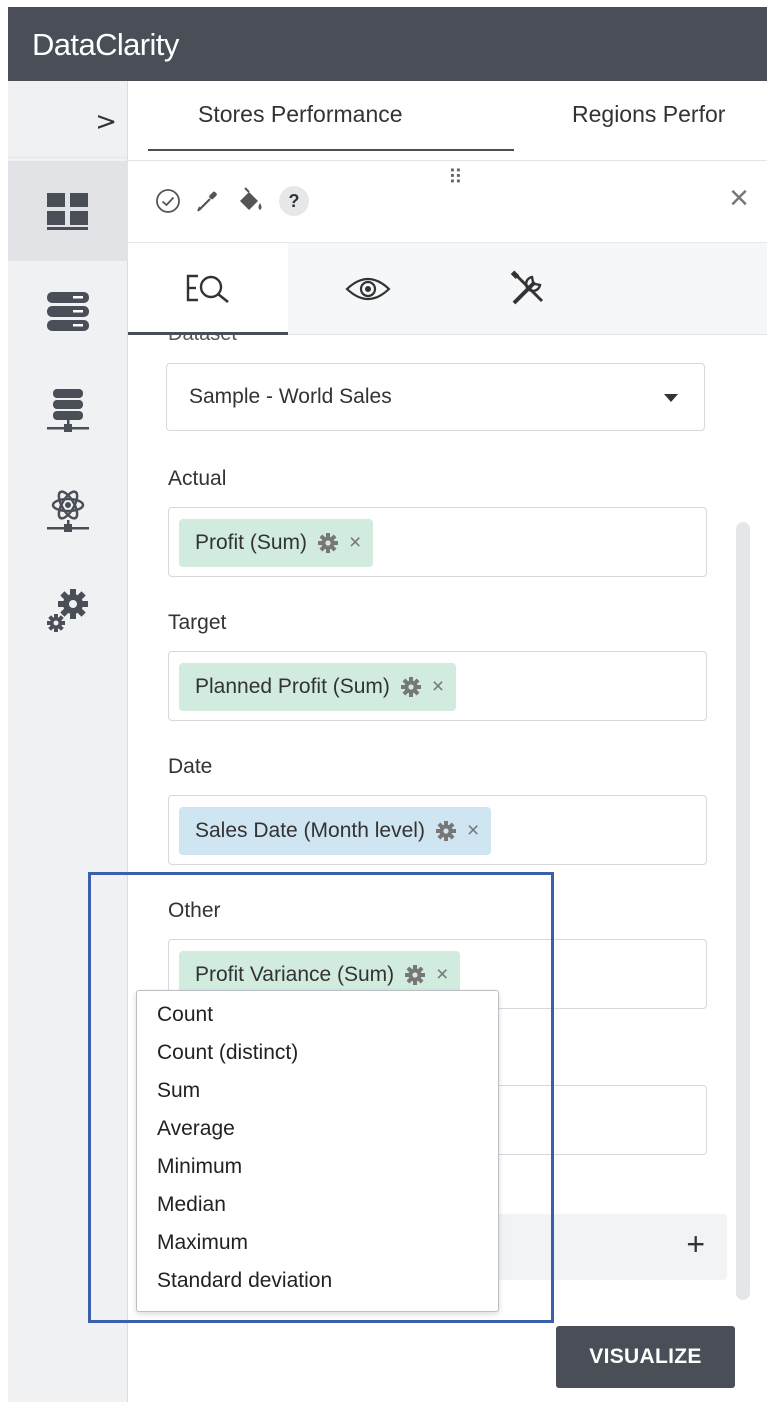 This screenshot has height=1402, width=767. I want to click on drop-zone-date: Sales Date (Month level) ×, so click(437, 830).